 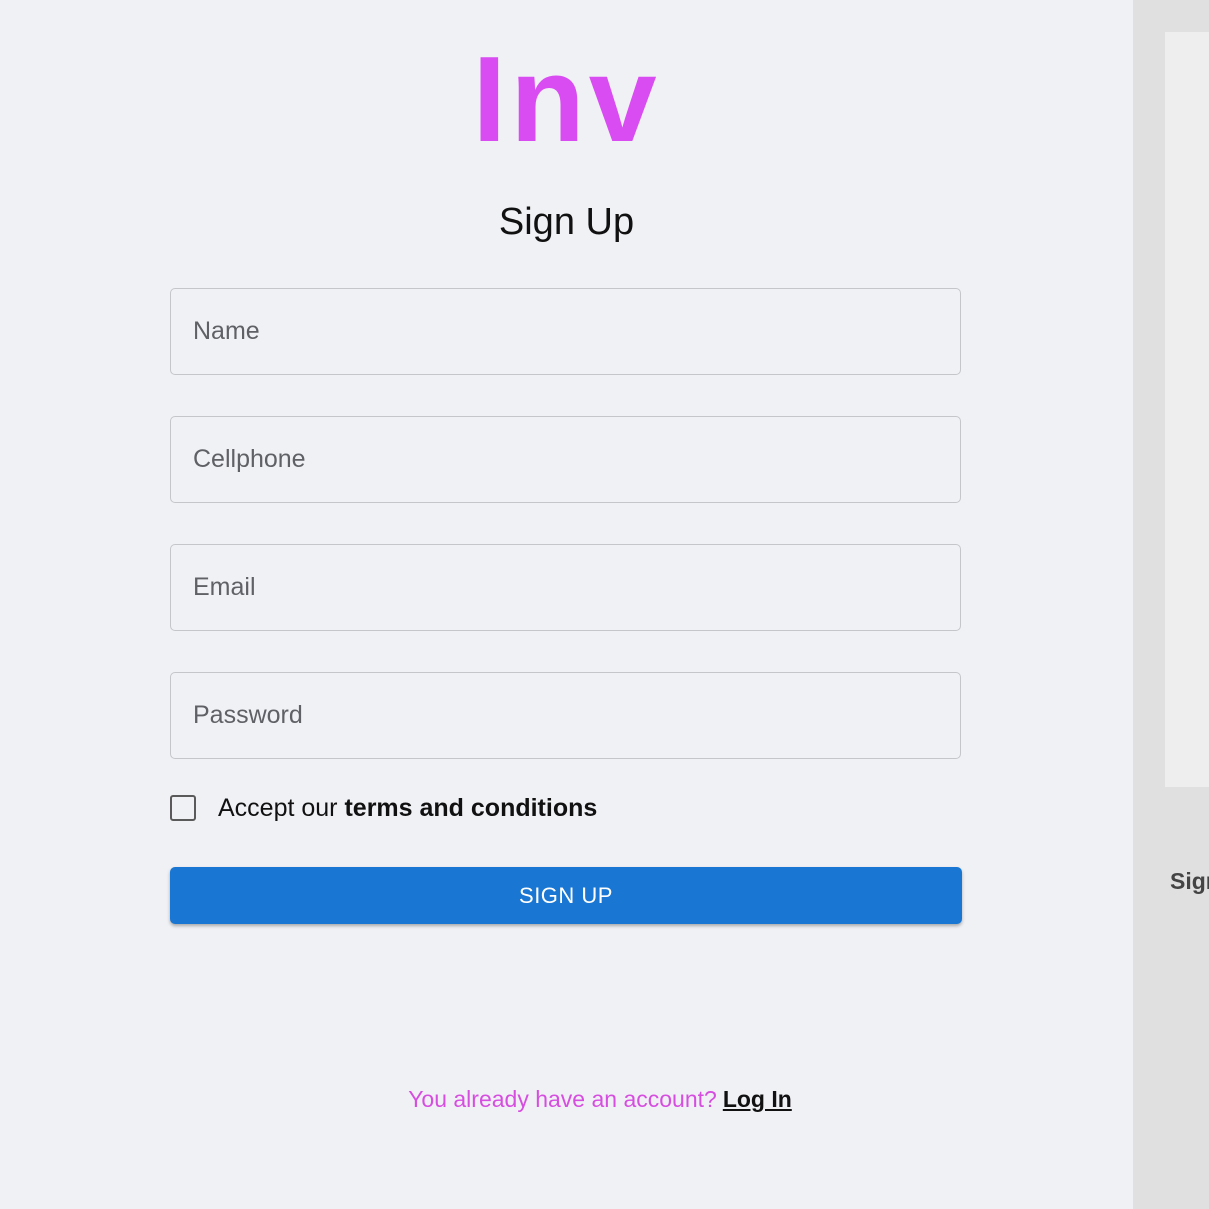 I want to click on side-card, so click(x=1187, y=409).